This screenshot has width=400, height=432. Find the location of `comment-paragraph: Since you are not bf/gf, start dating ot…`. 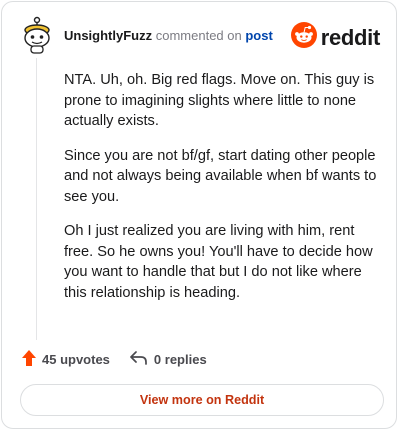

comment-paragraph: Since you are not bf/gf, start dating ot… is located at coordinates (220, 176).